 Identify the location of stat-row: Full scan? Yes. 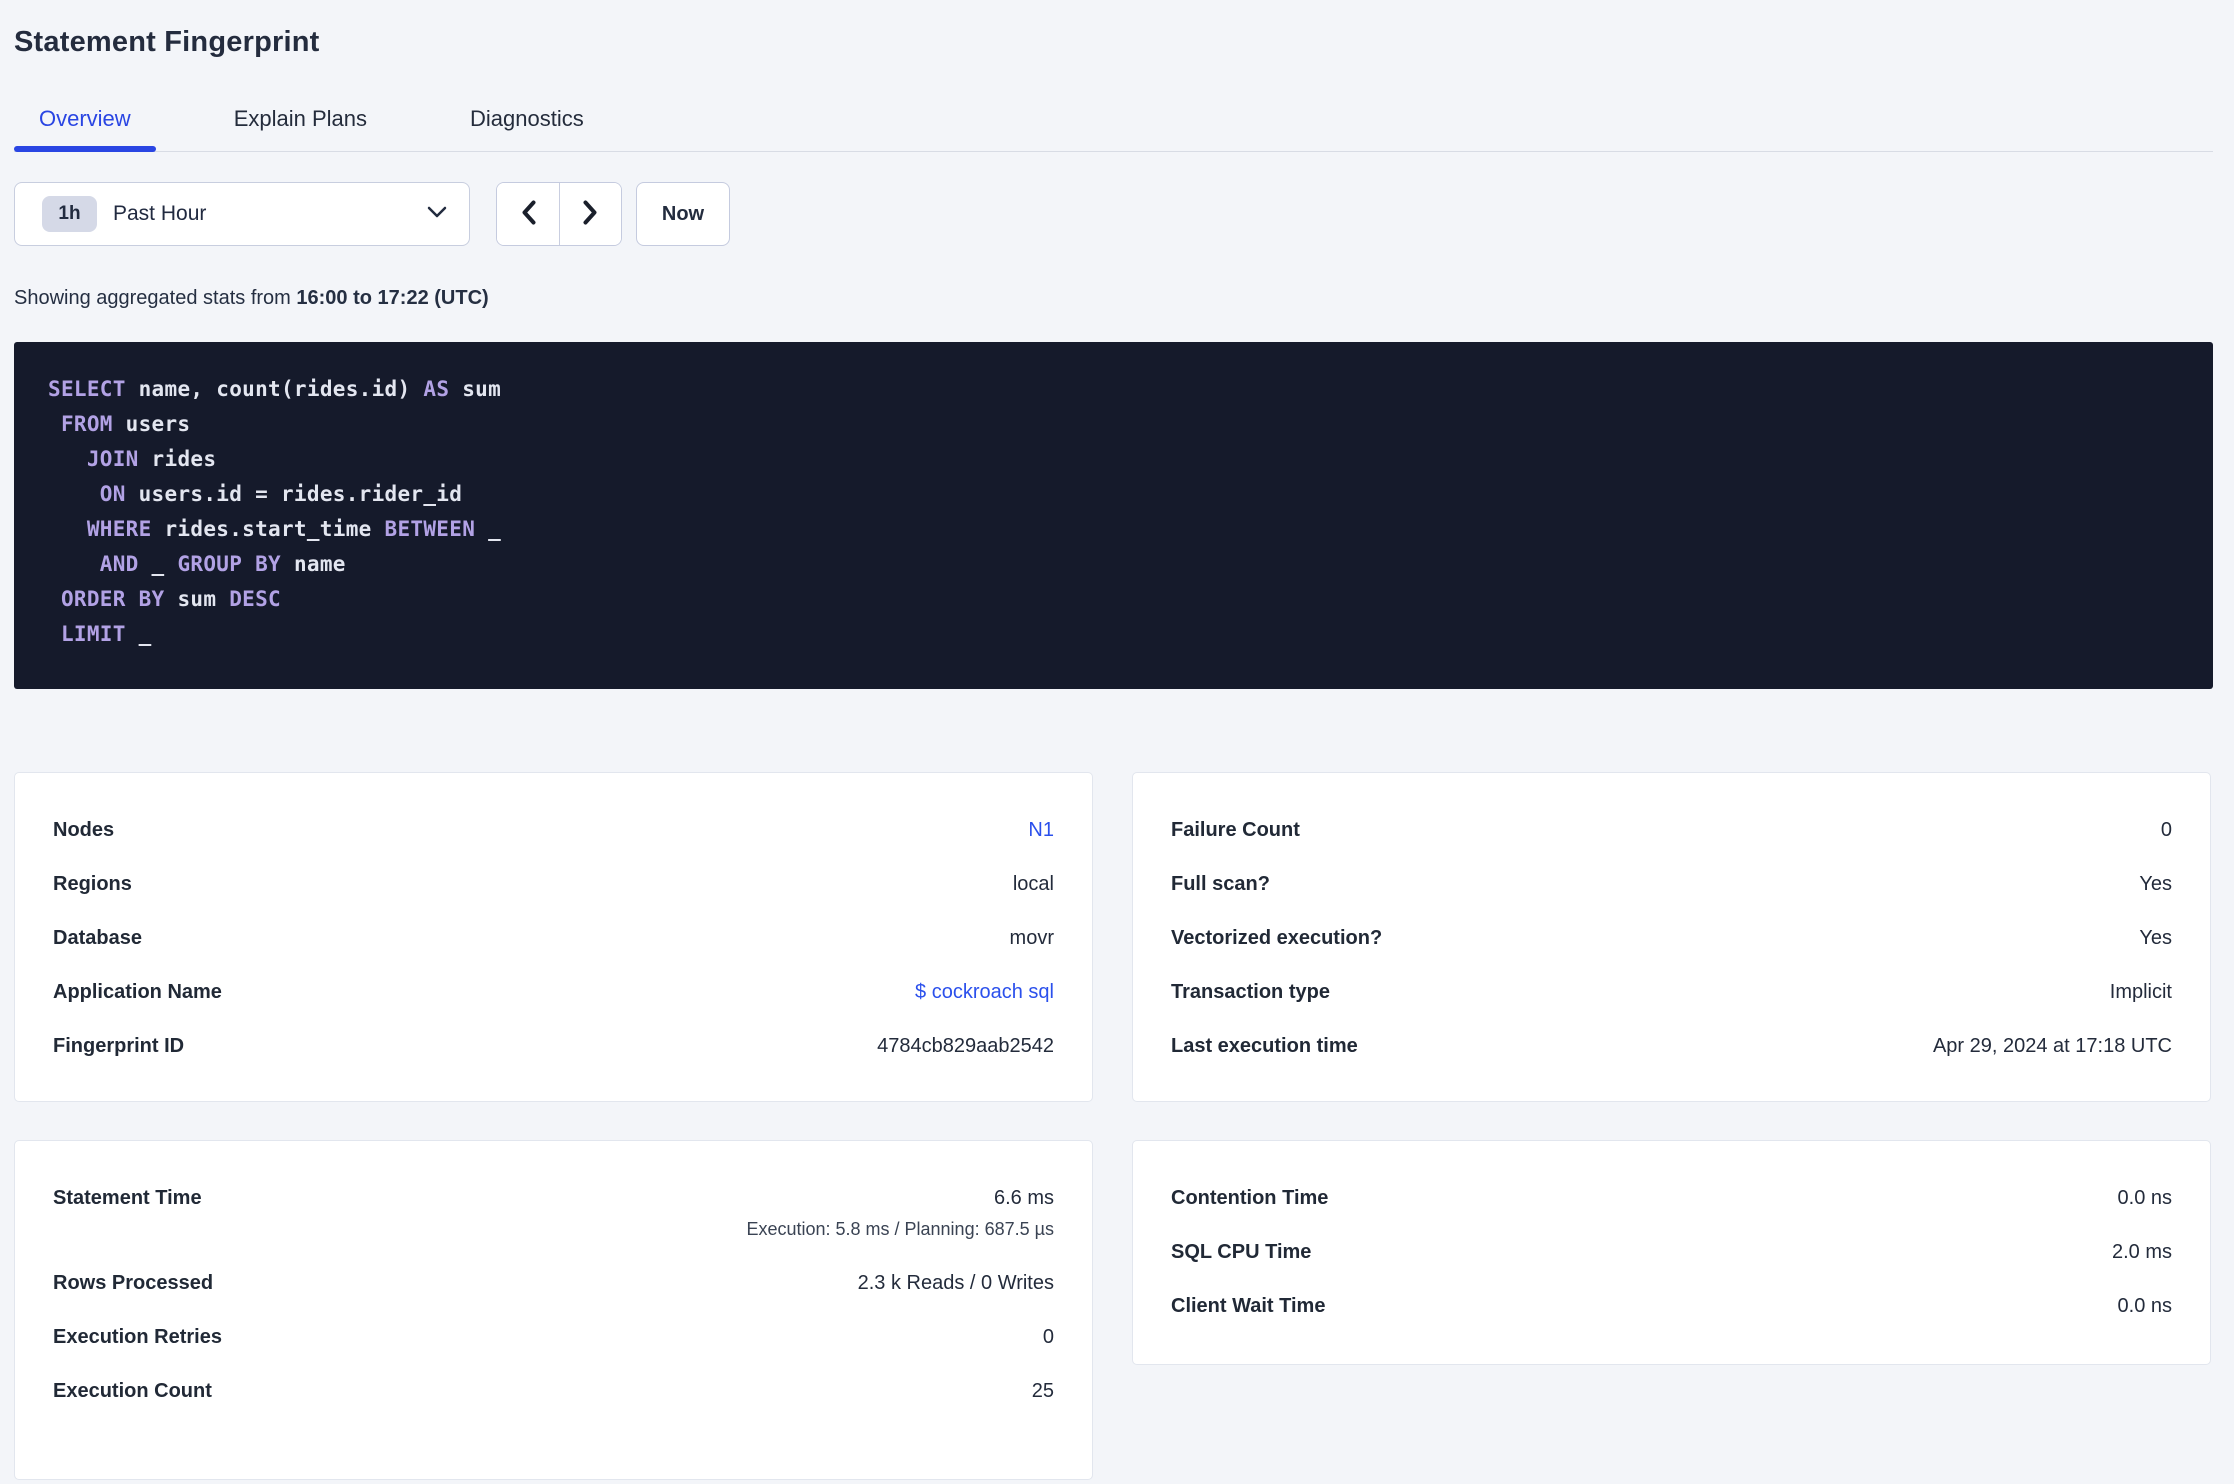
(1671, 884).